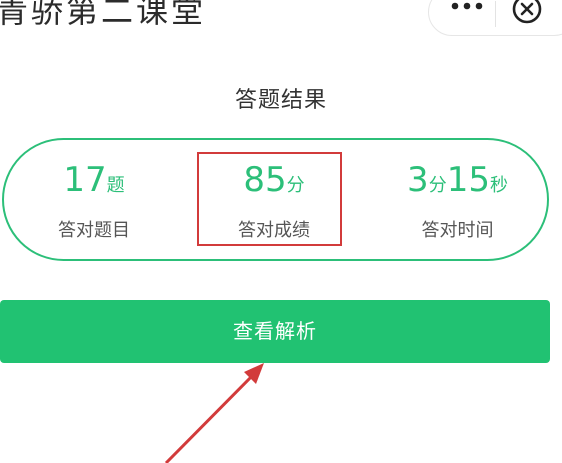 Image resolution: width=562 pixels, height=463 pixels. I want to click on stat-correct-questions: 17题 答对题目, so click(94, 199).